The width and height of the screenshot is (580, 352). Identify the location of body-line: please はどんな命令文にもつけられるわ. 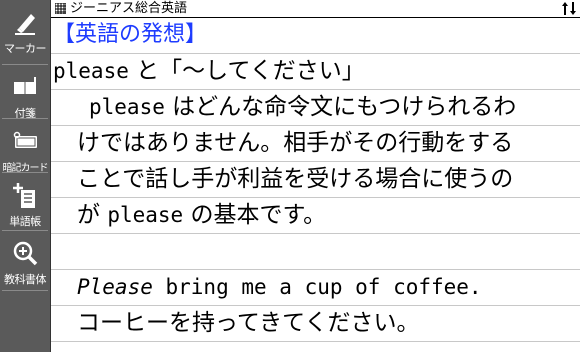
(302, 107).